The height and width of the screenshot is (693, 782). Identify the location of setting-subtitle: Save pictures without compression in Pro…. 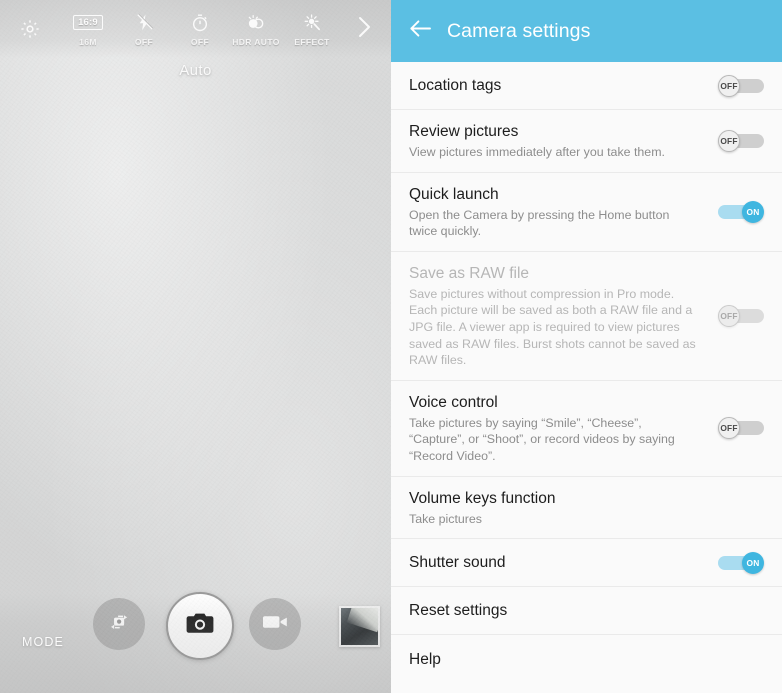
(552, 327).